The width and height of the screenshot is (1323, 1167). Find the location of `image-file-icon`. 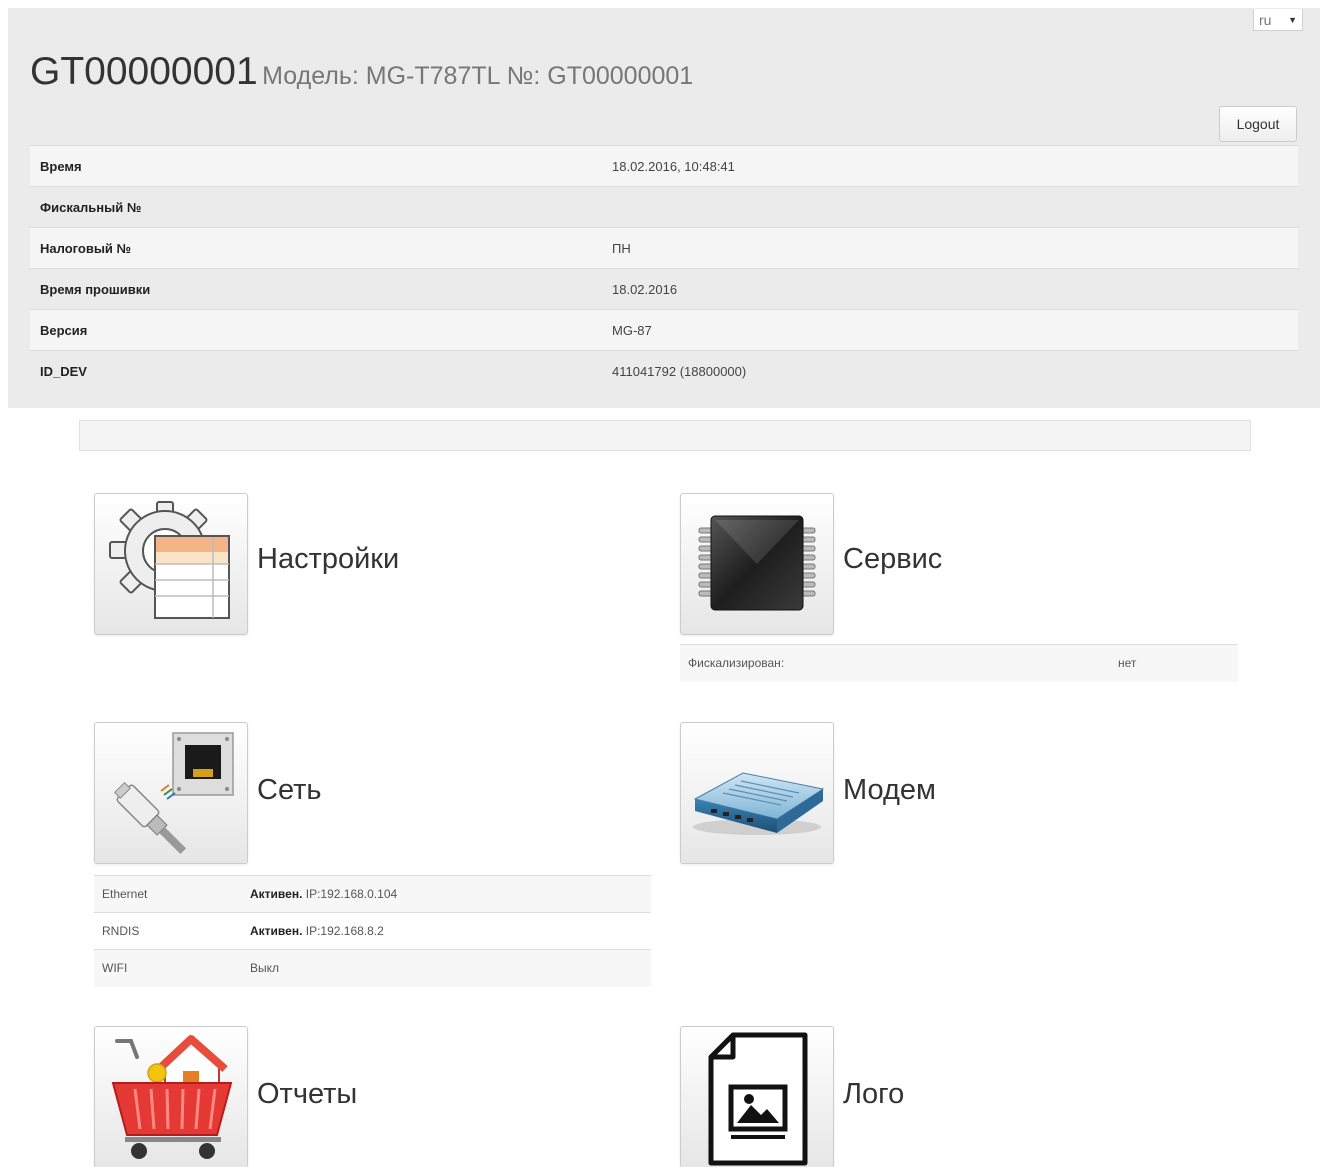

image-file-icon is located at coordinates (758, 1099).